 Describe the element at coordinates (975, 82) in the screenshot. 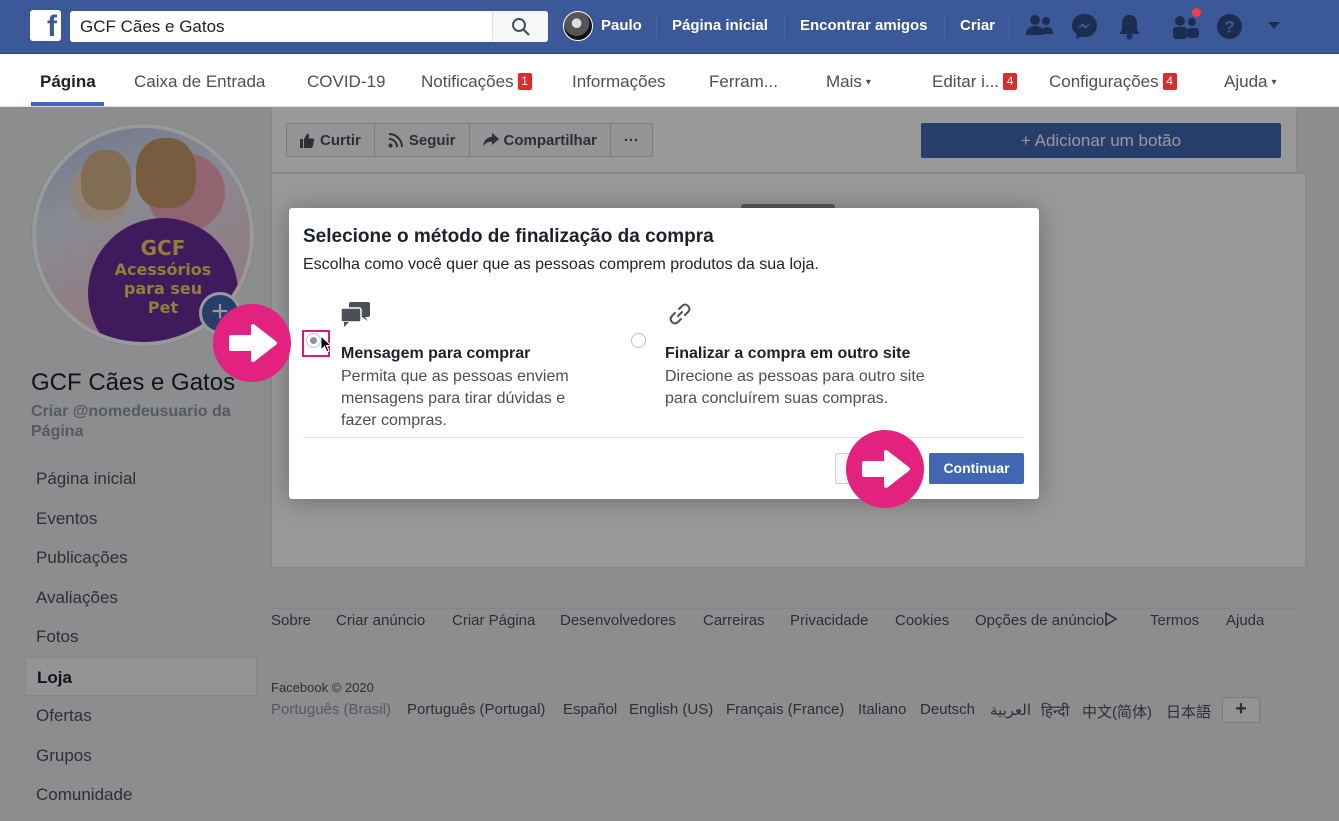

I see `tab-editar-informacoes: Editar i... 4` at that location.